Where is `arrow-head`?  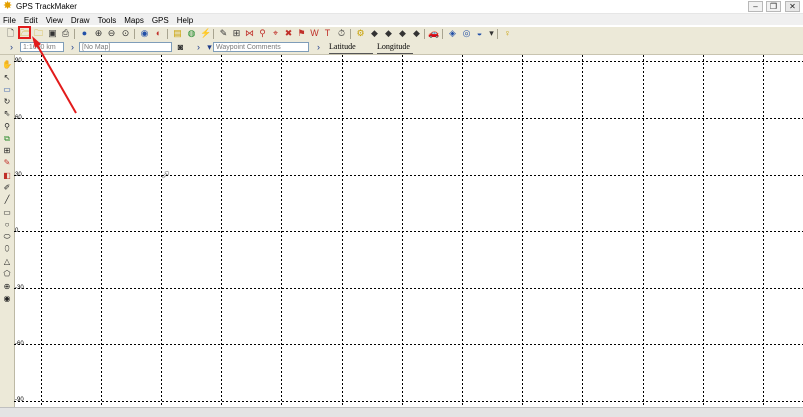 arrow-head is located at coordinates (36, 42).